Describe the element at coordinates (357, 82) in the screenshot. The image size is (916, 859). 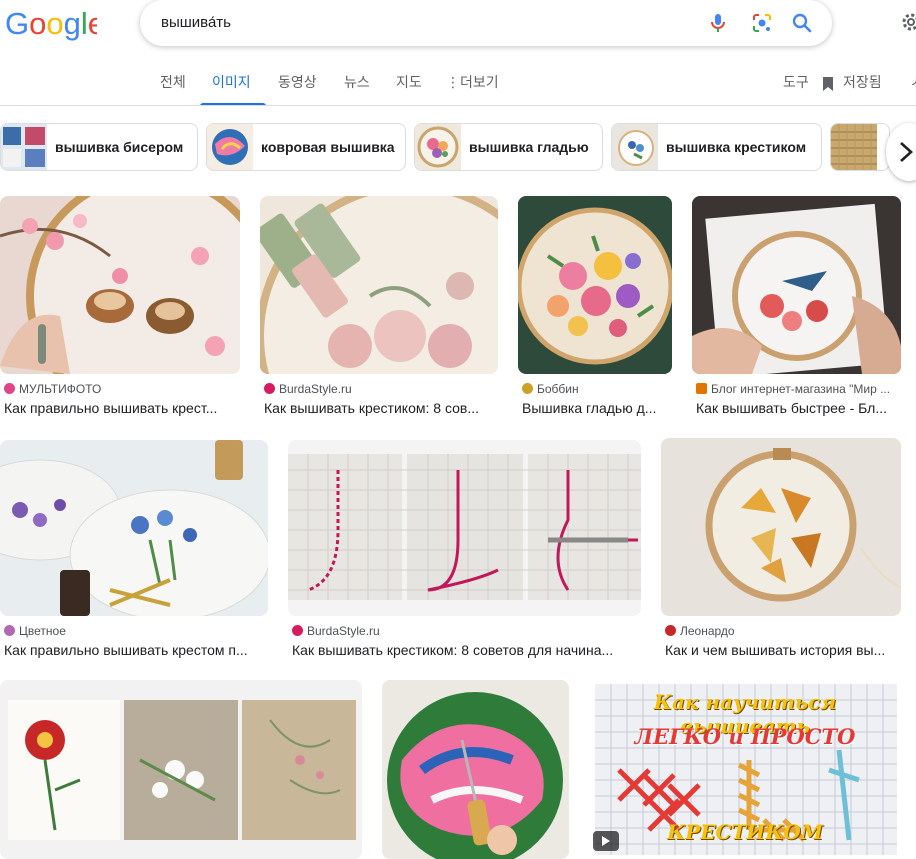
I see `tab-news: 뉴스` at that location.